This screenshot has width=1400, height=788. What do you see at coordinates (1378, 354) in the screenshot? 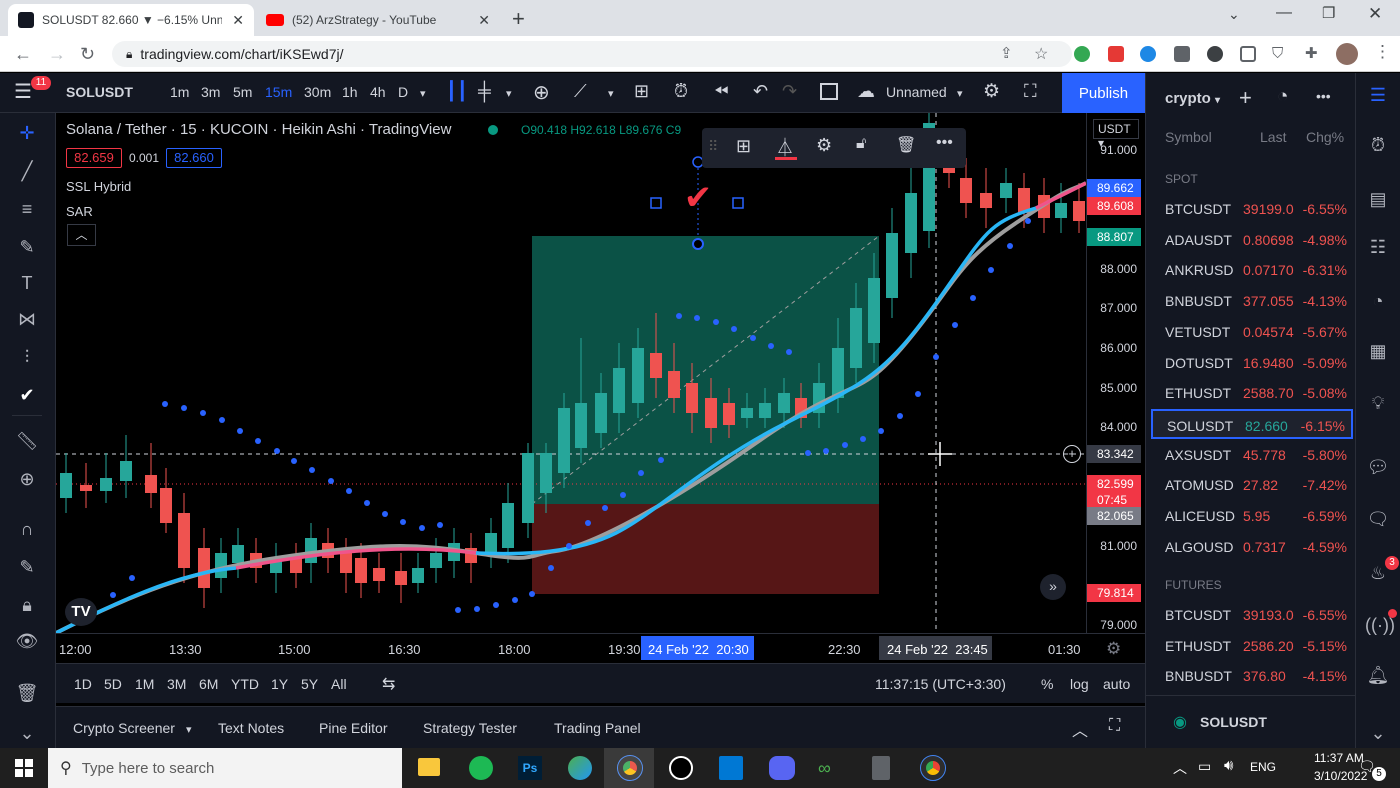
I see `calendar-icon: ▦` at bounding box center [1378, 354].